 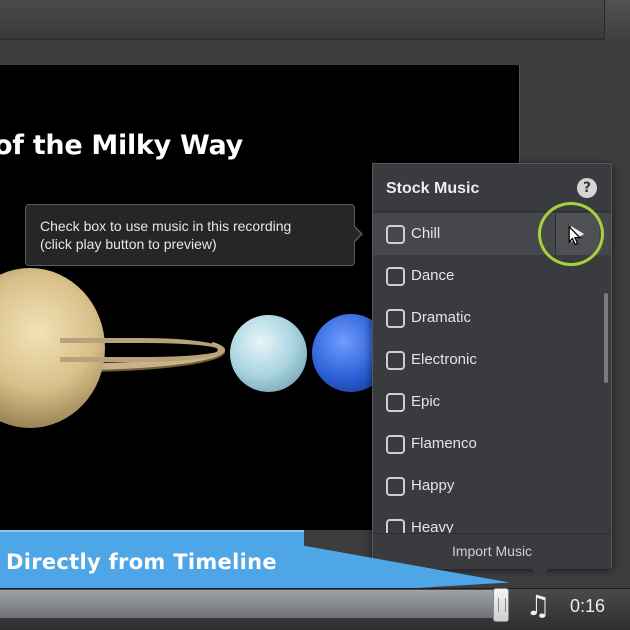 What do you see at coordinates (268, 353) in the screenshot?
I see `uranus-image` at bounding box center [268, 353].